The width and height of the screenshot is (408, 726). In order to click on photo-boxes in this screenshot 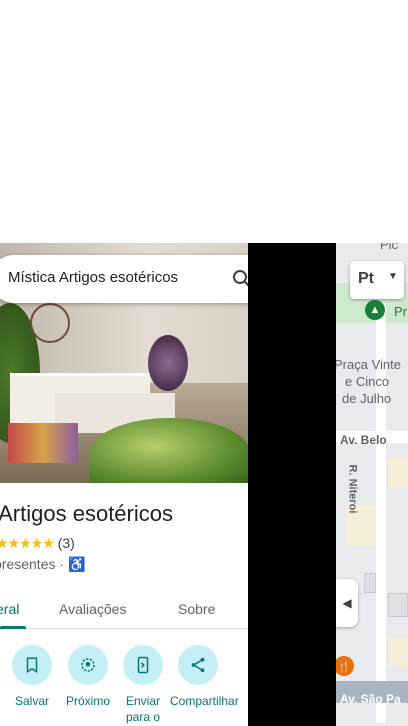, I will do `click(43, 443)`.